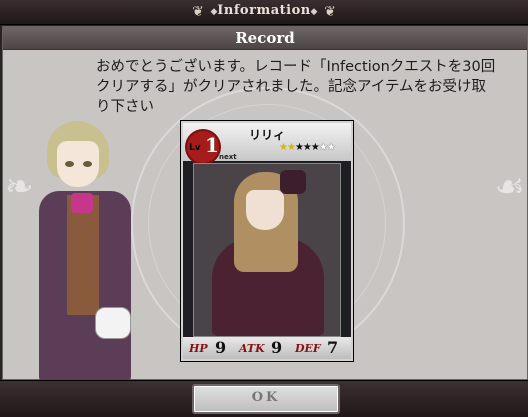 This screenshot has height=417, width=528. Describe the element at coordinates (198, 348) in the screenshot. I see `hp-label: HP` at that location.